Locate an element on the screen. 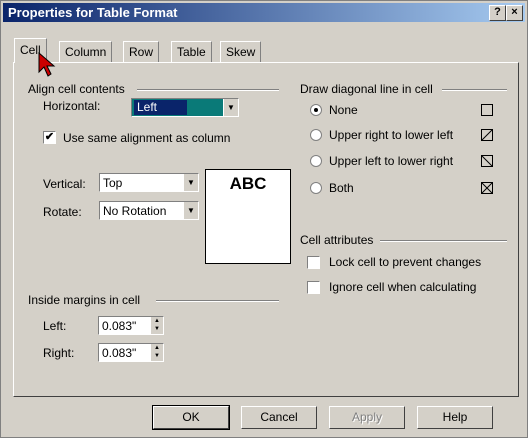 The image size is (528, 438). left-margin-label: Left: is located at coordinates (55, 326).